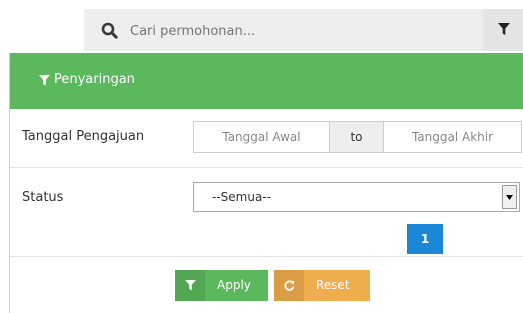 The height and width of the screenshot is (313, 523). I want to click on reset-icon, so click(289, 285).